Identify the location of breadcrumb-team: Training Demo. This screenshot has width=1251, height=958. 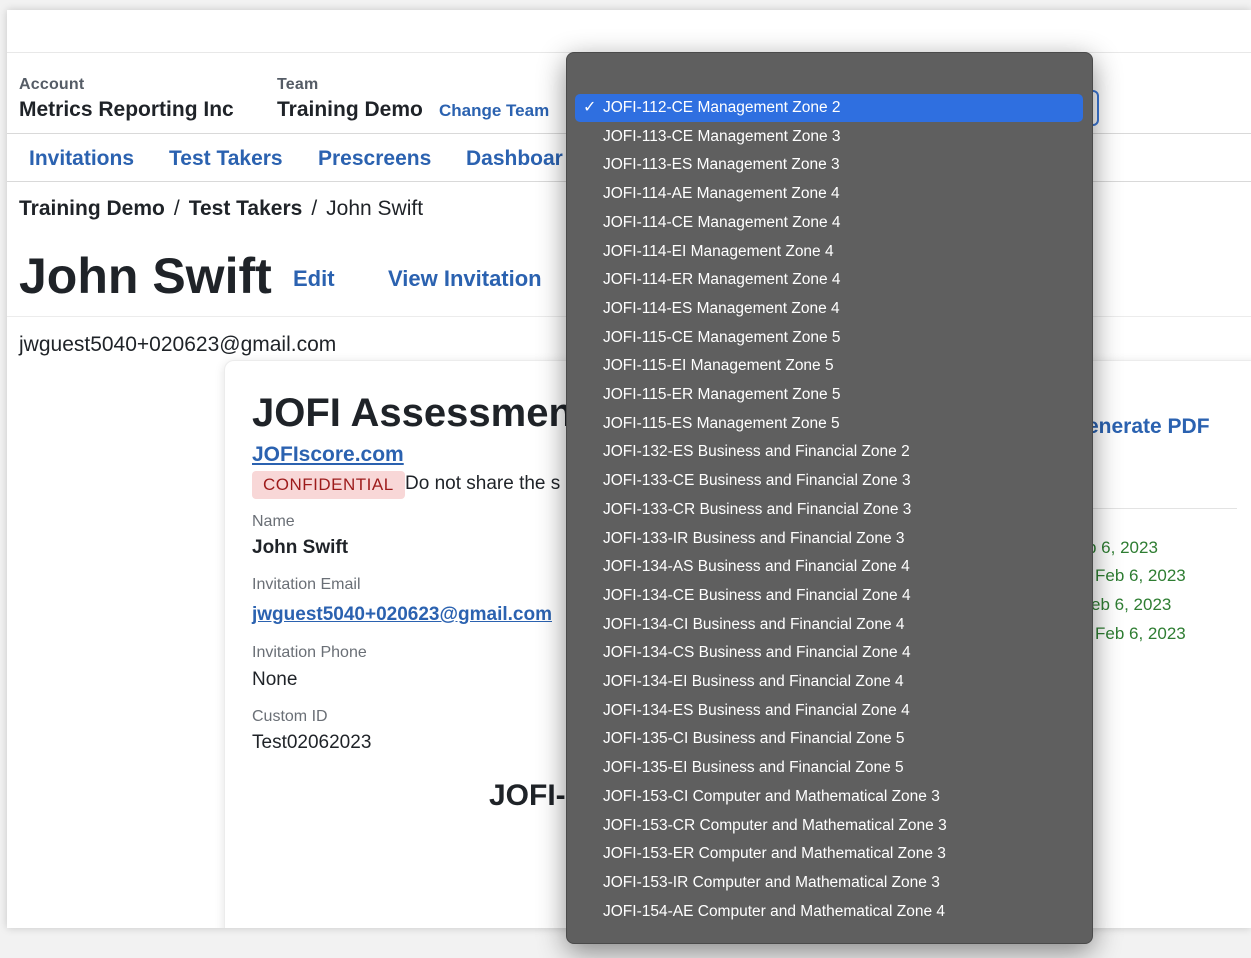
(92, 208).